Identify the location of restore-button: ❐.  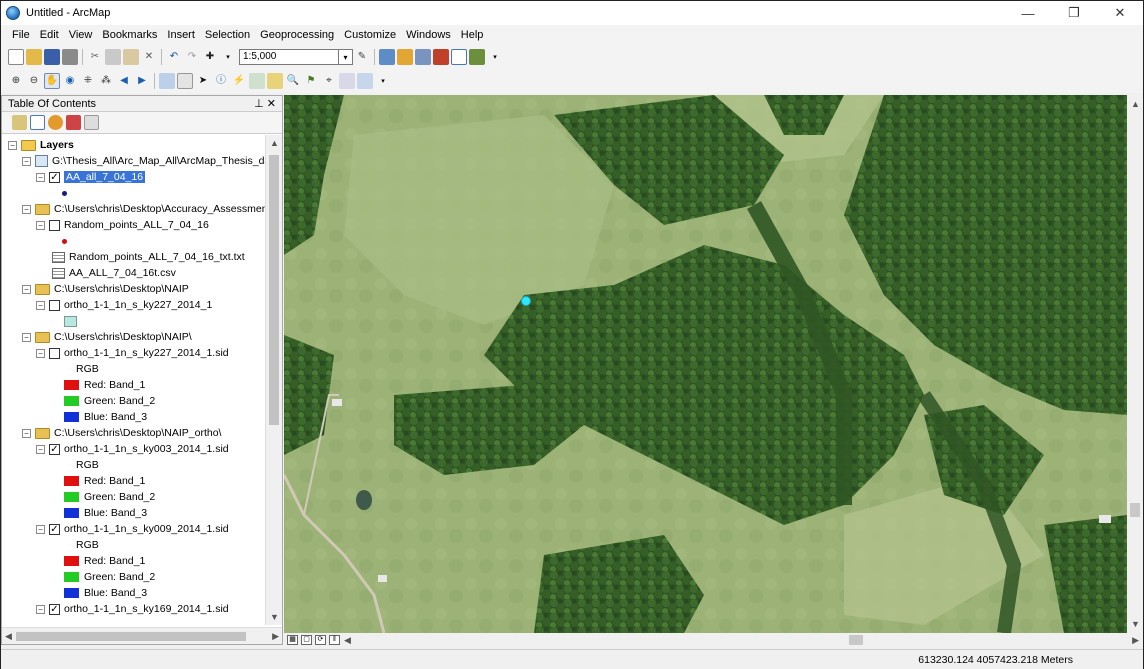
(1074, 13).